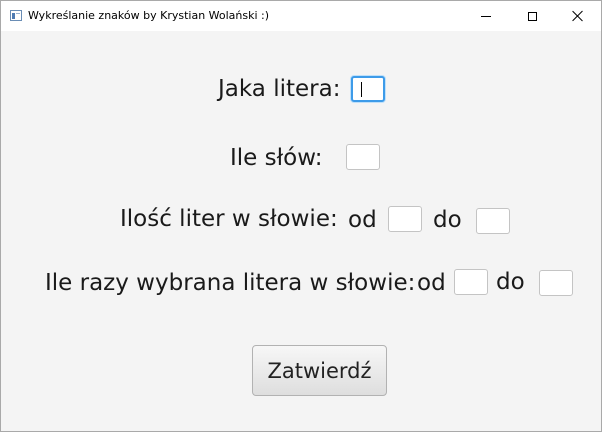  Describe the element at coordinates (319, 370) in the screenshot. I see `submit-button: Zatwierdź` at that location.